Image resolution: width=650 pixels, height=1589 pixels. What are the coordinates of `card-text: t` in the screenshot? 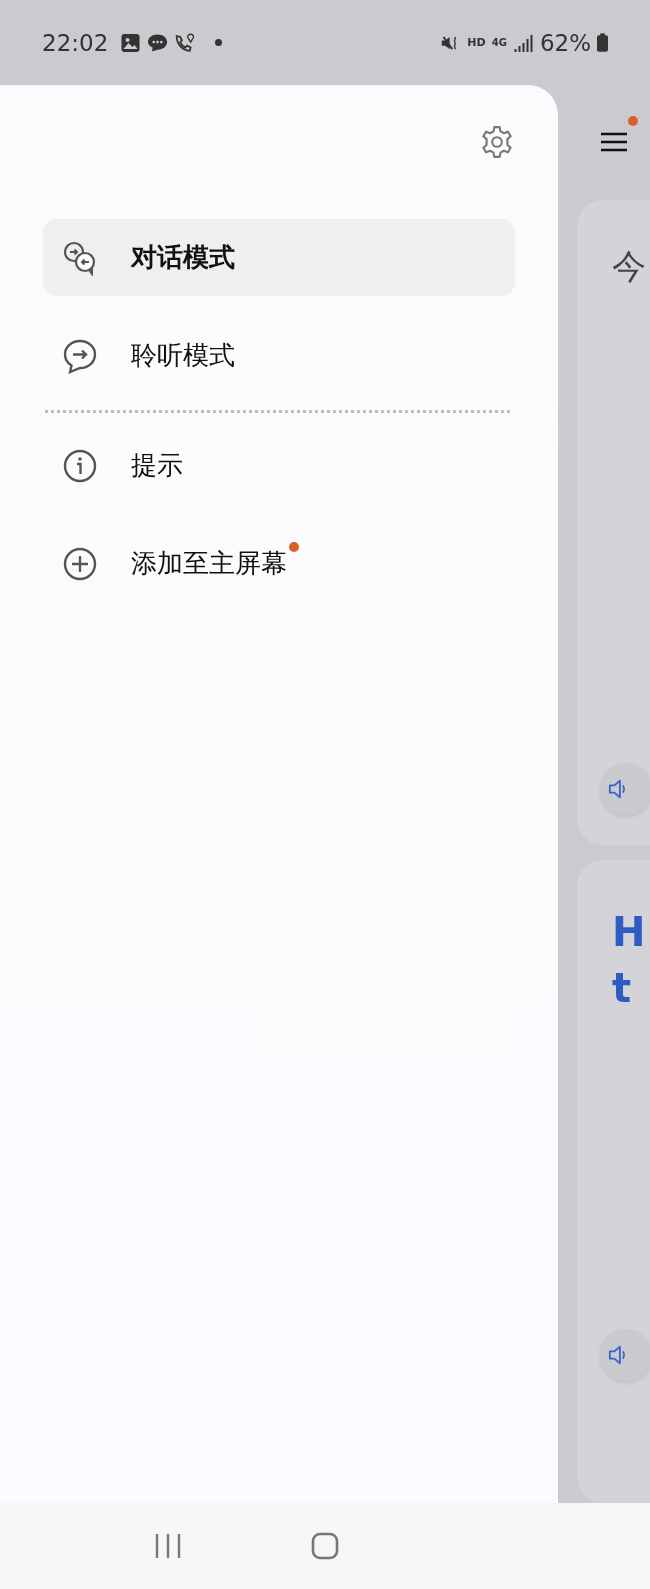 It's located at (622, 988).